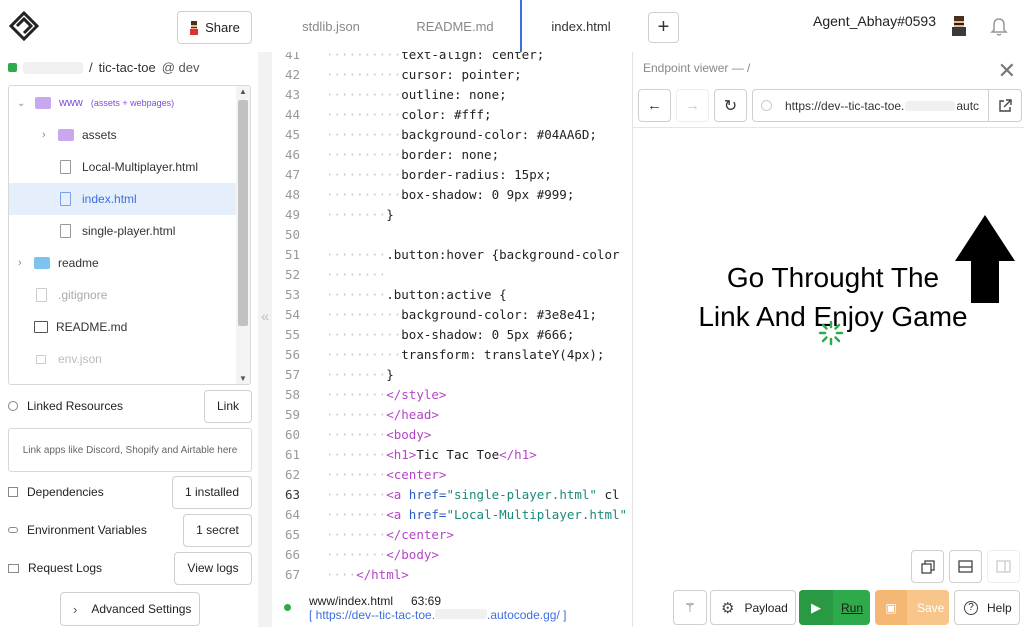 Image resolution: width=1024 pixels, height=627 pixels. I want to click on tree-item-readme-md: README.md, so click(123, 327).